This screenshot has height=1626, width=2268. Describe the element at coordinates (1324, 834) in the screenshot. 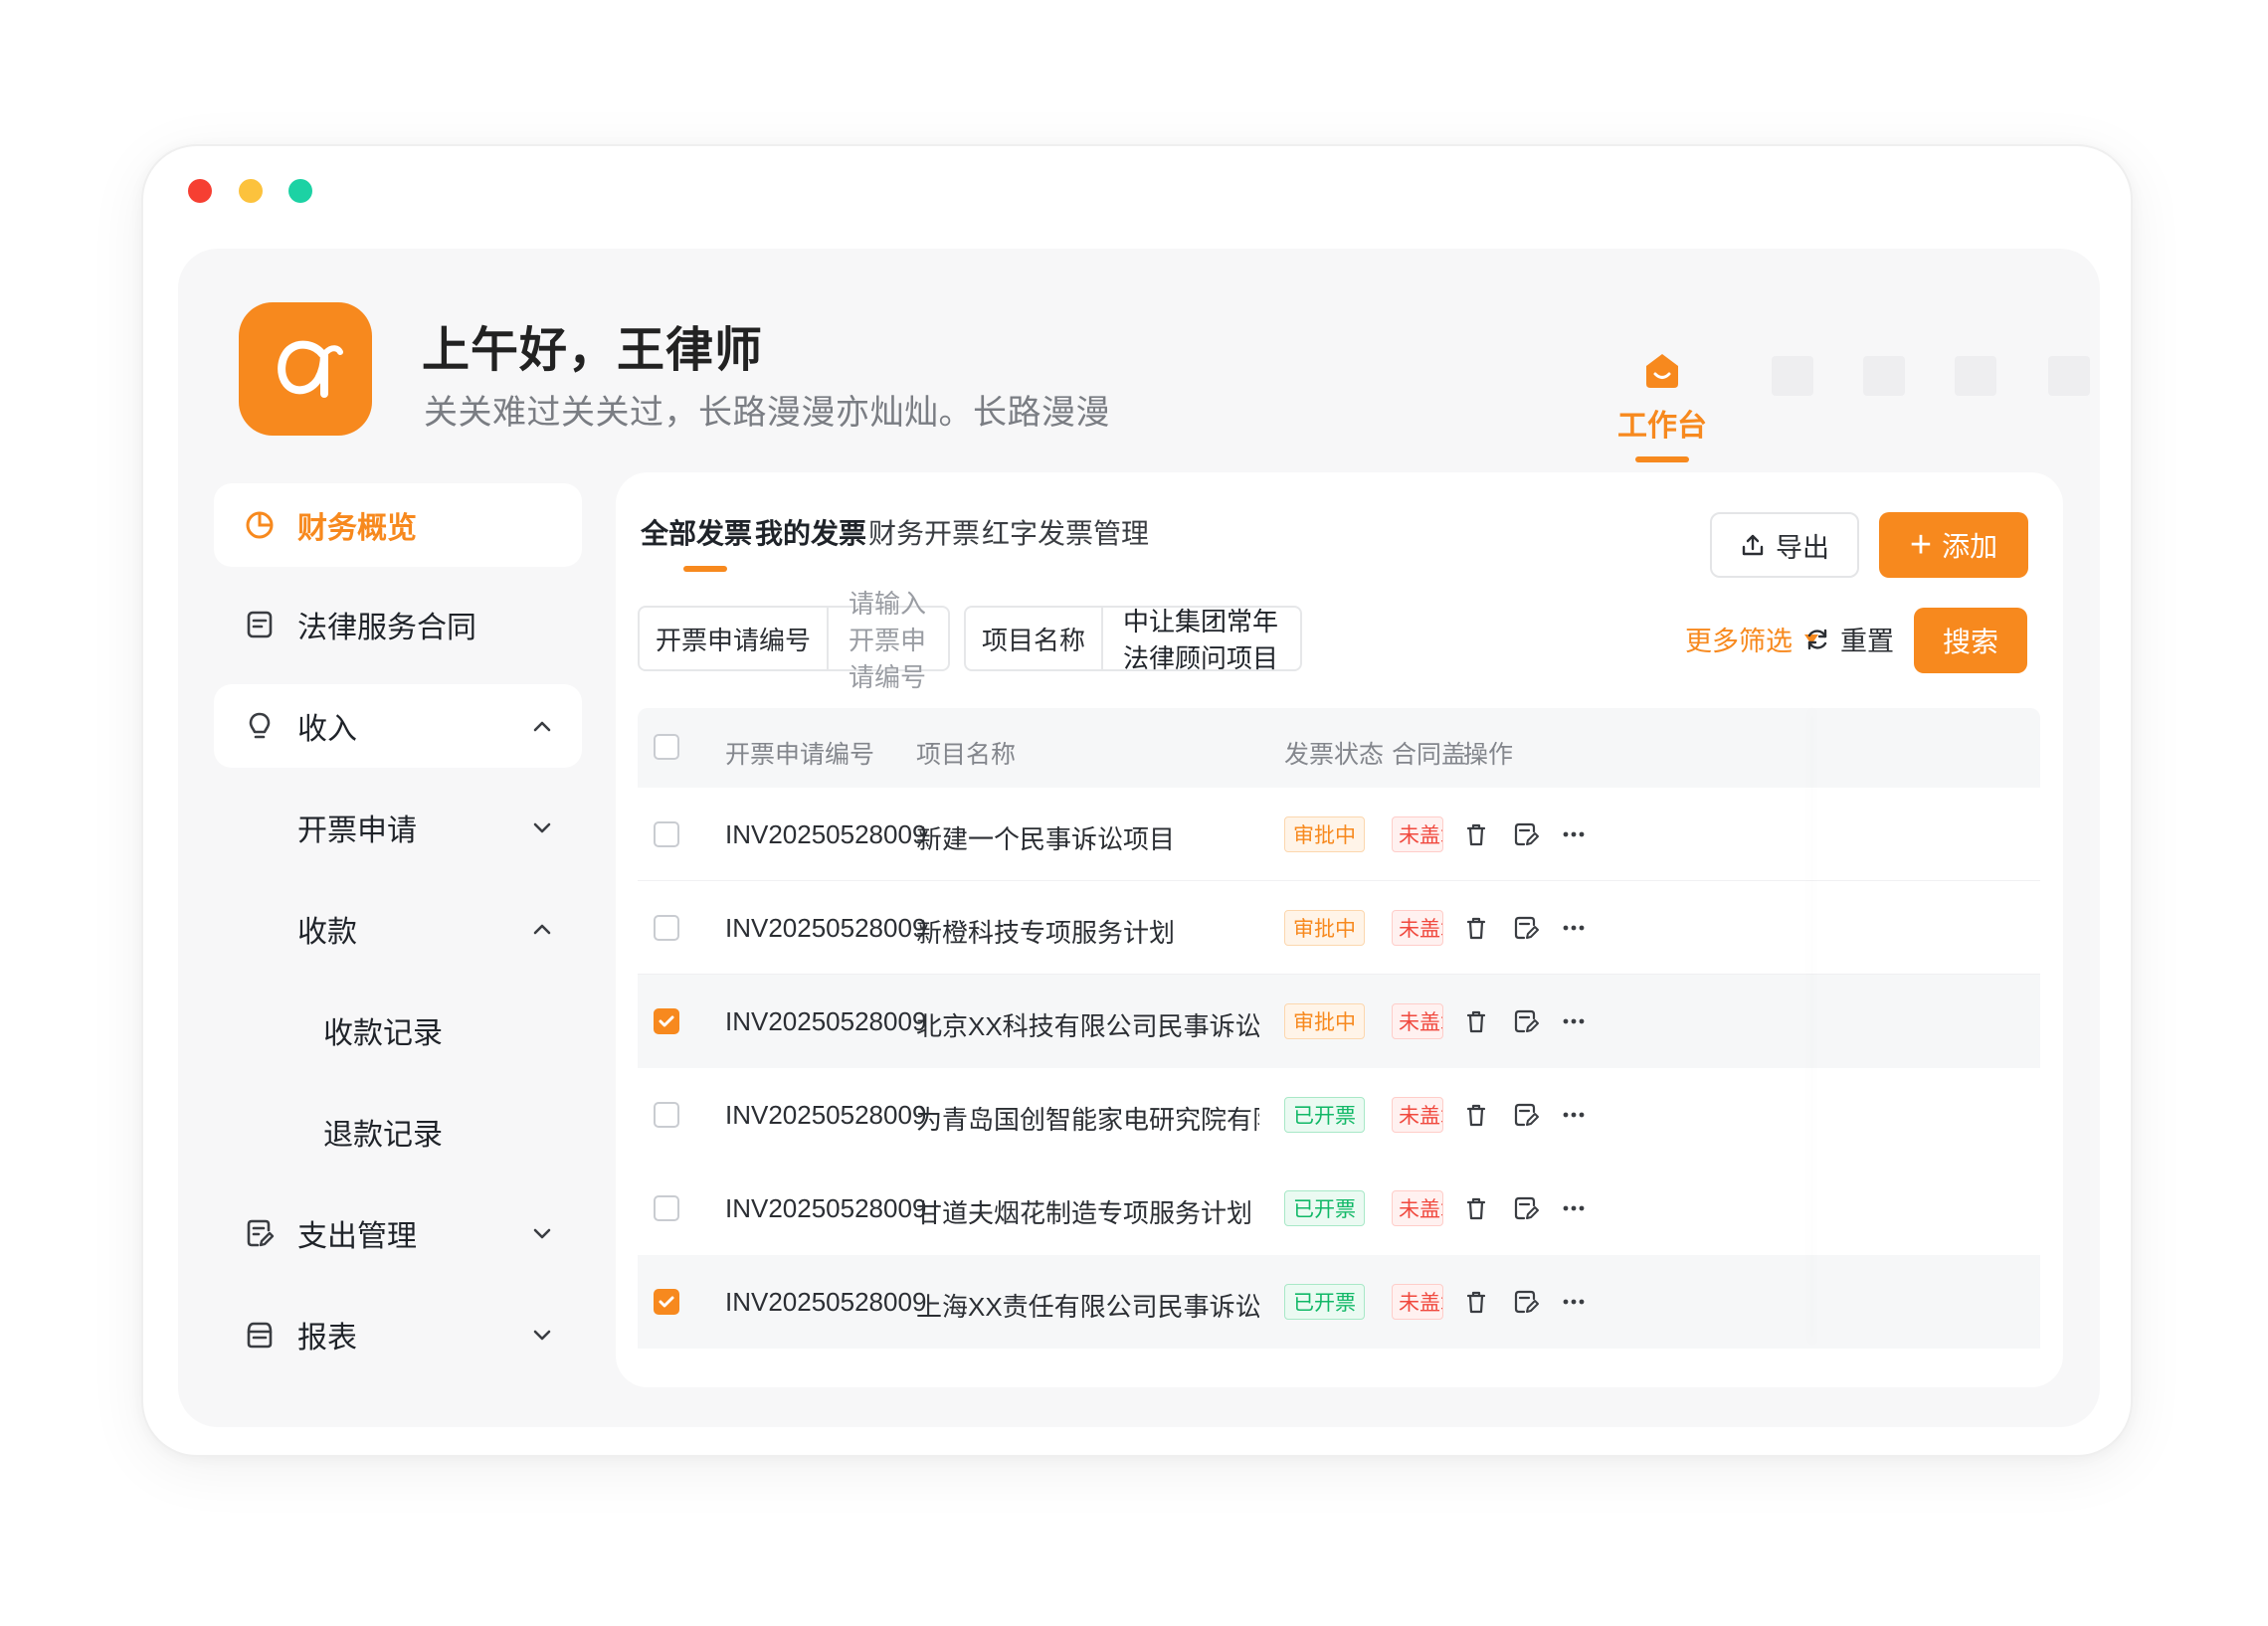

I see `status-badge: 审批中` at that location.